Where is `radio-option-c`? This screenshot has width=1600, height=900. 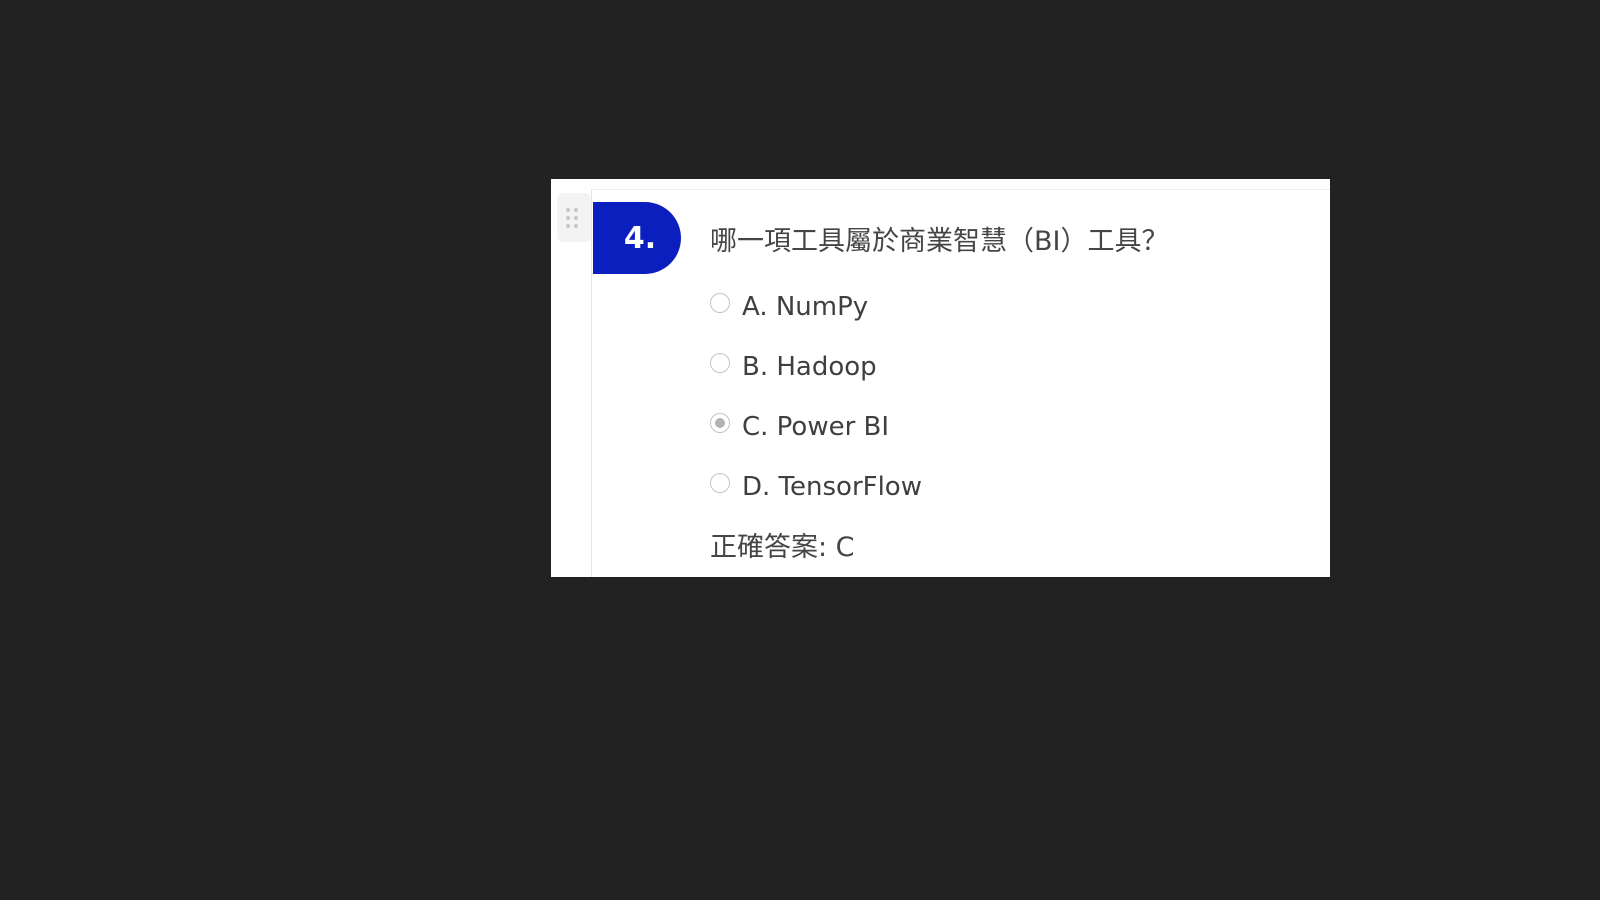
radio-option-c is located at coordinates (720, 423).